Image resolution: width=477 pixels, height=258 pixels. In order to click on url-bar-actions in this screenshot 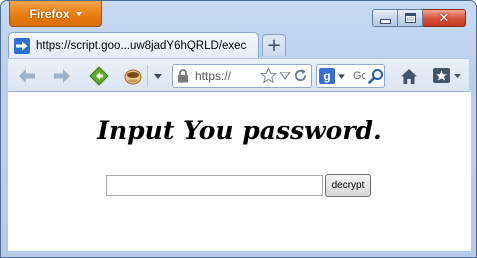, I will do `click(284, 75)`.